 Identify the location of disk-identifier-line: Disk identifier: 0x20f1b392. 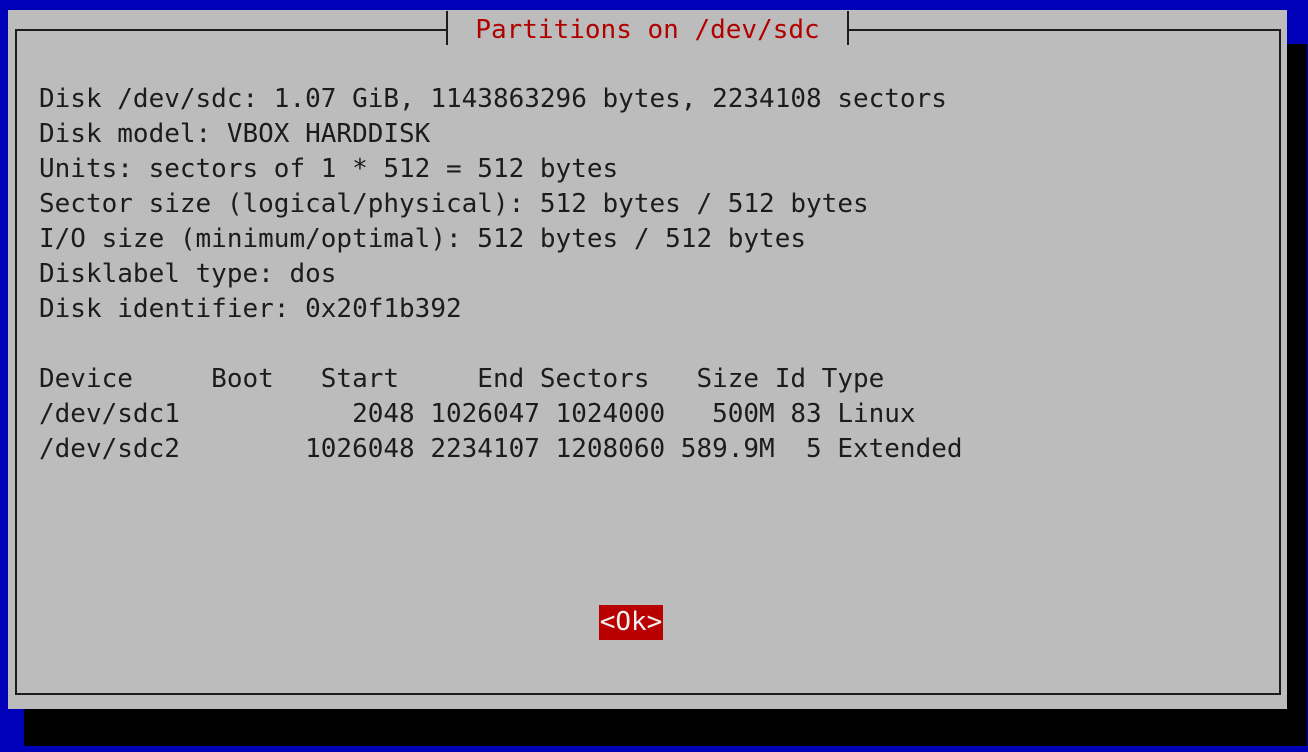
(250, 309).